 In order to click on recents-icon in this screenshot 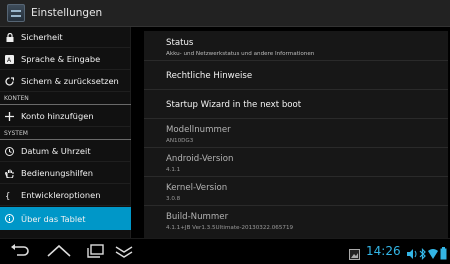, I will do `click(95, 251)`.